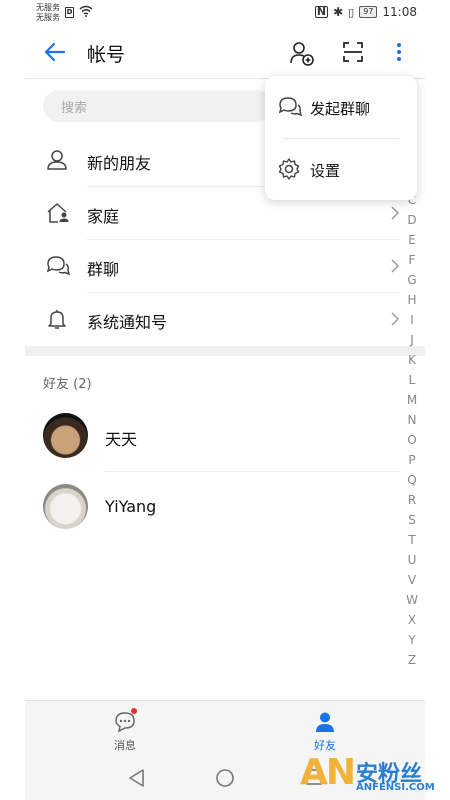 This screenshot has height=800, width=450. Describe the element at coordinates (48, 7) in the screenshot. I see `carrier-line-1: 无服务` at that location.